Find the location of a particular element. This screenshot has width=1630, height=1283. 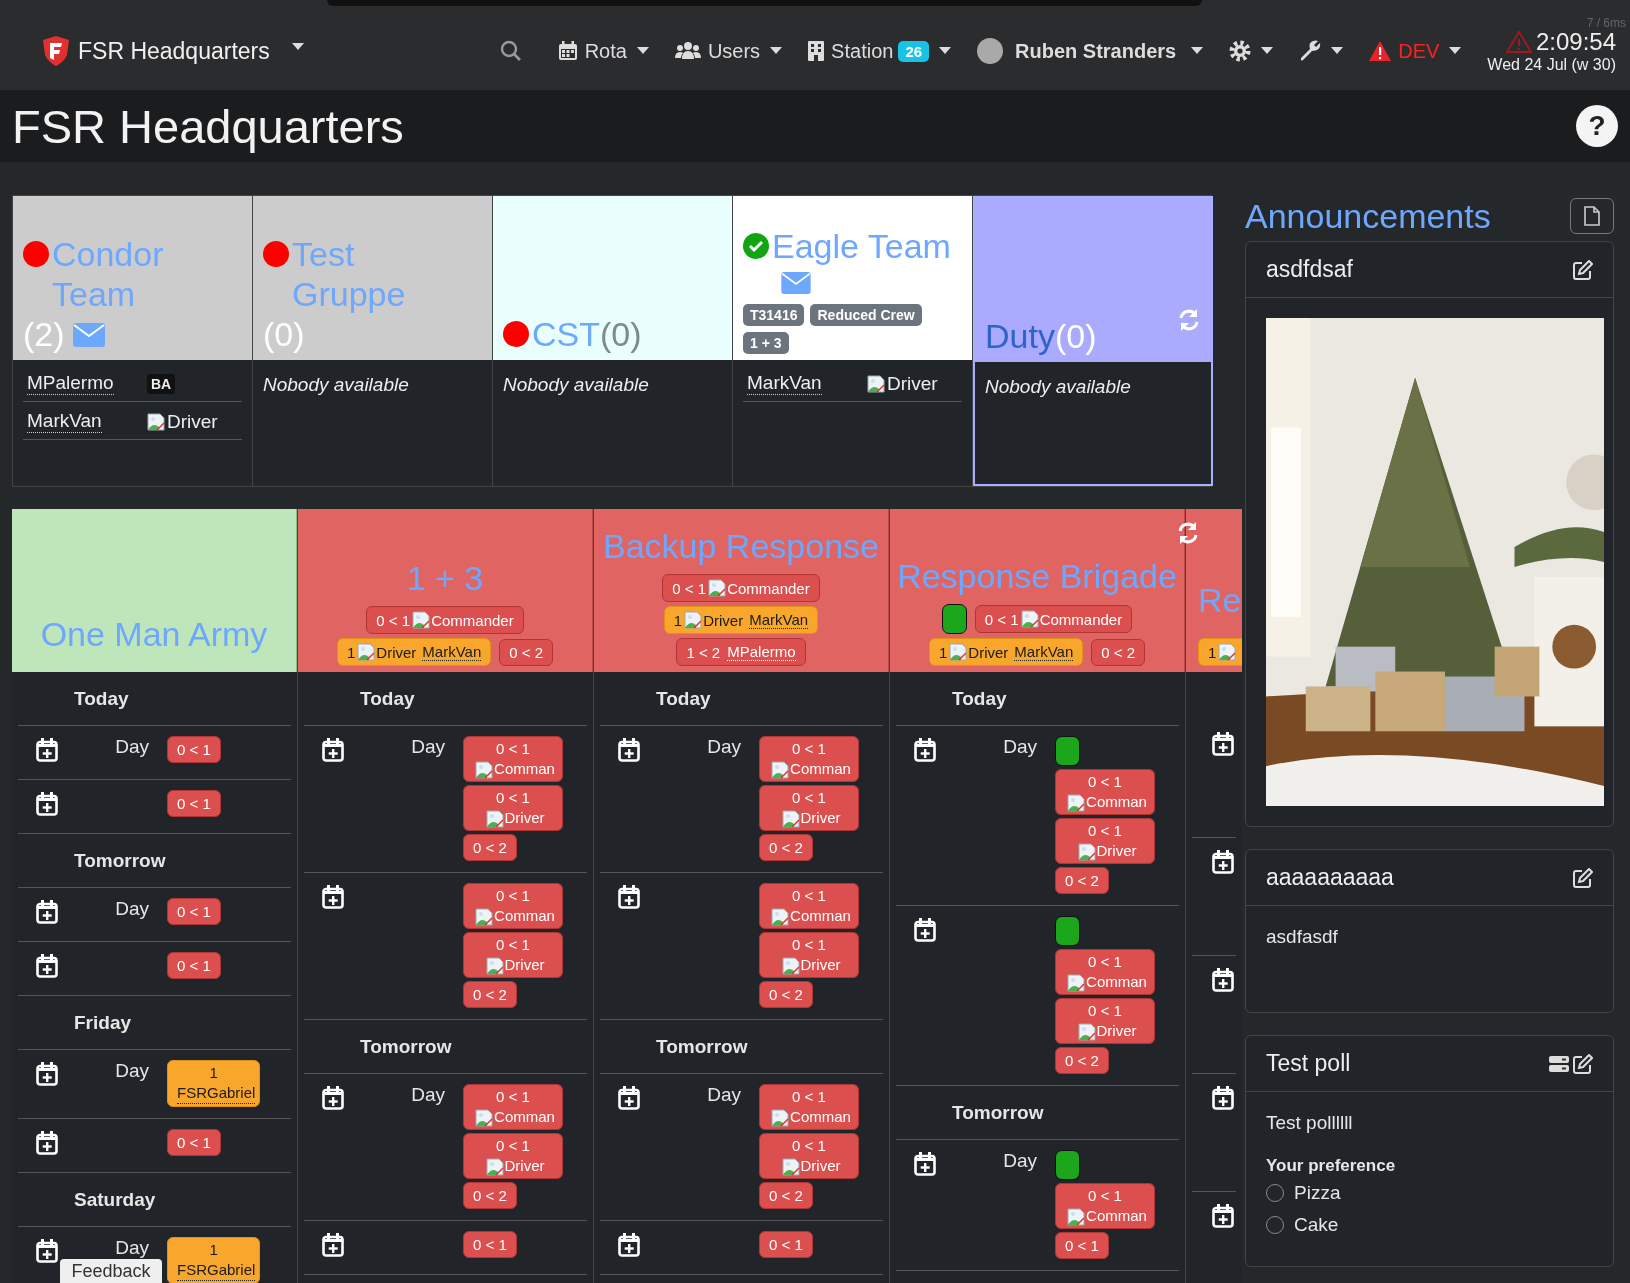

settings-menu is located at coordinates (1251, 51).